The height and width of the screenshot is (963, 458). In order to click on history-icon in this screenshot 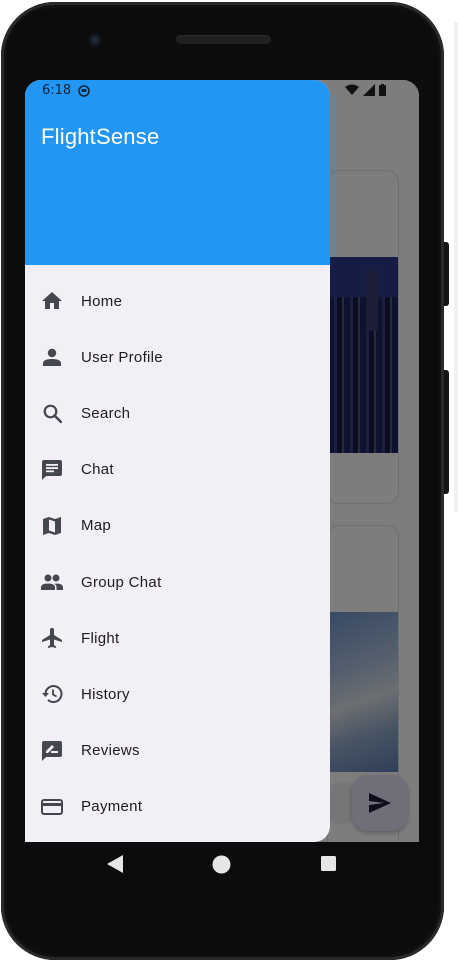, I will do `click(52, 694)`.